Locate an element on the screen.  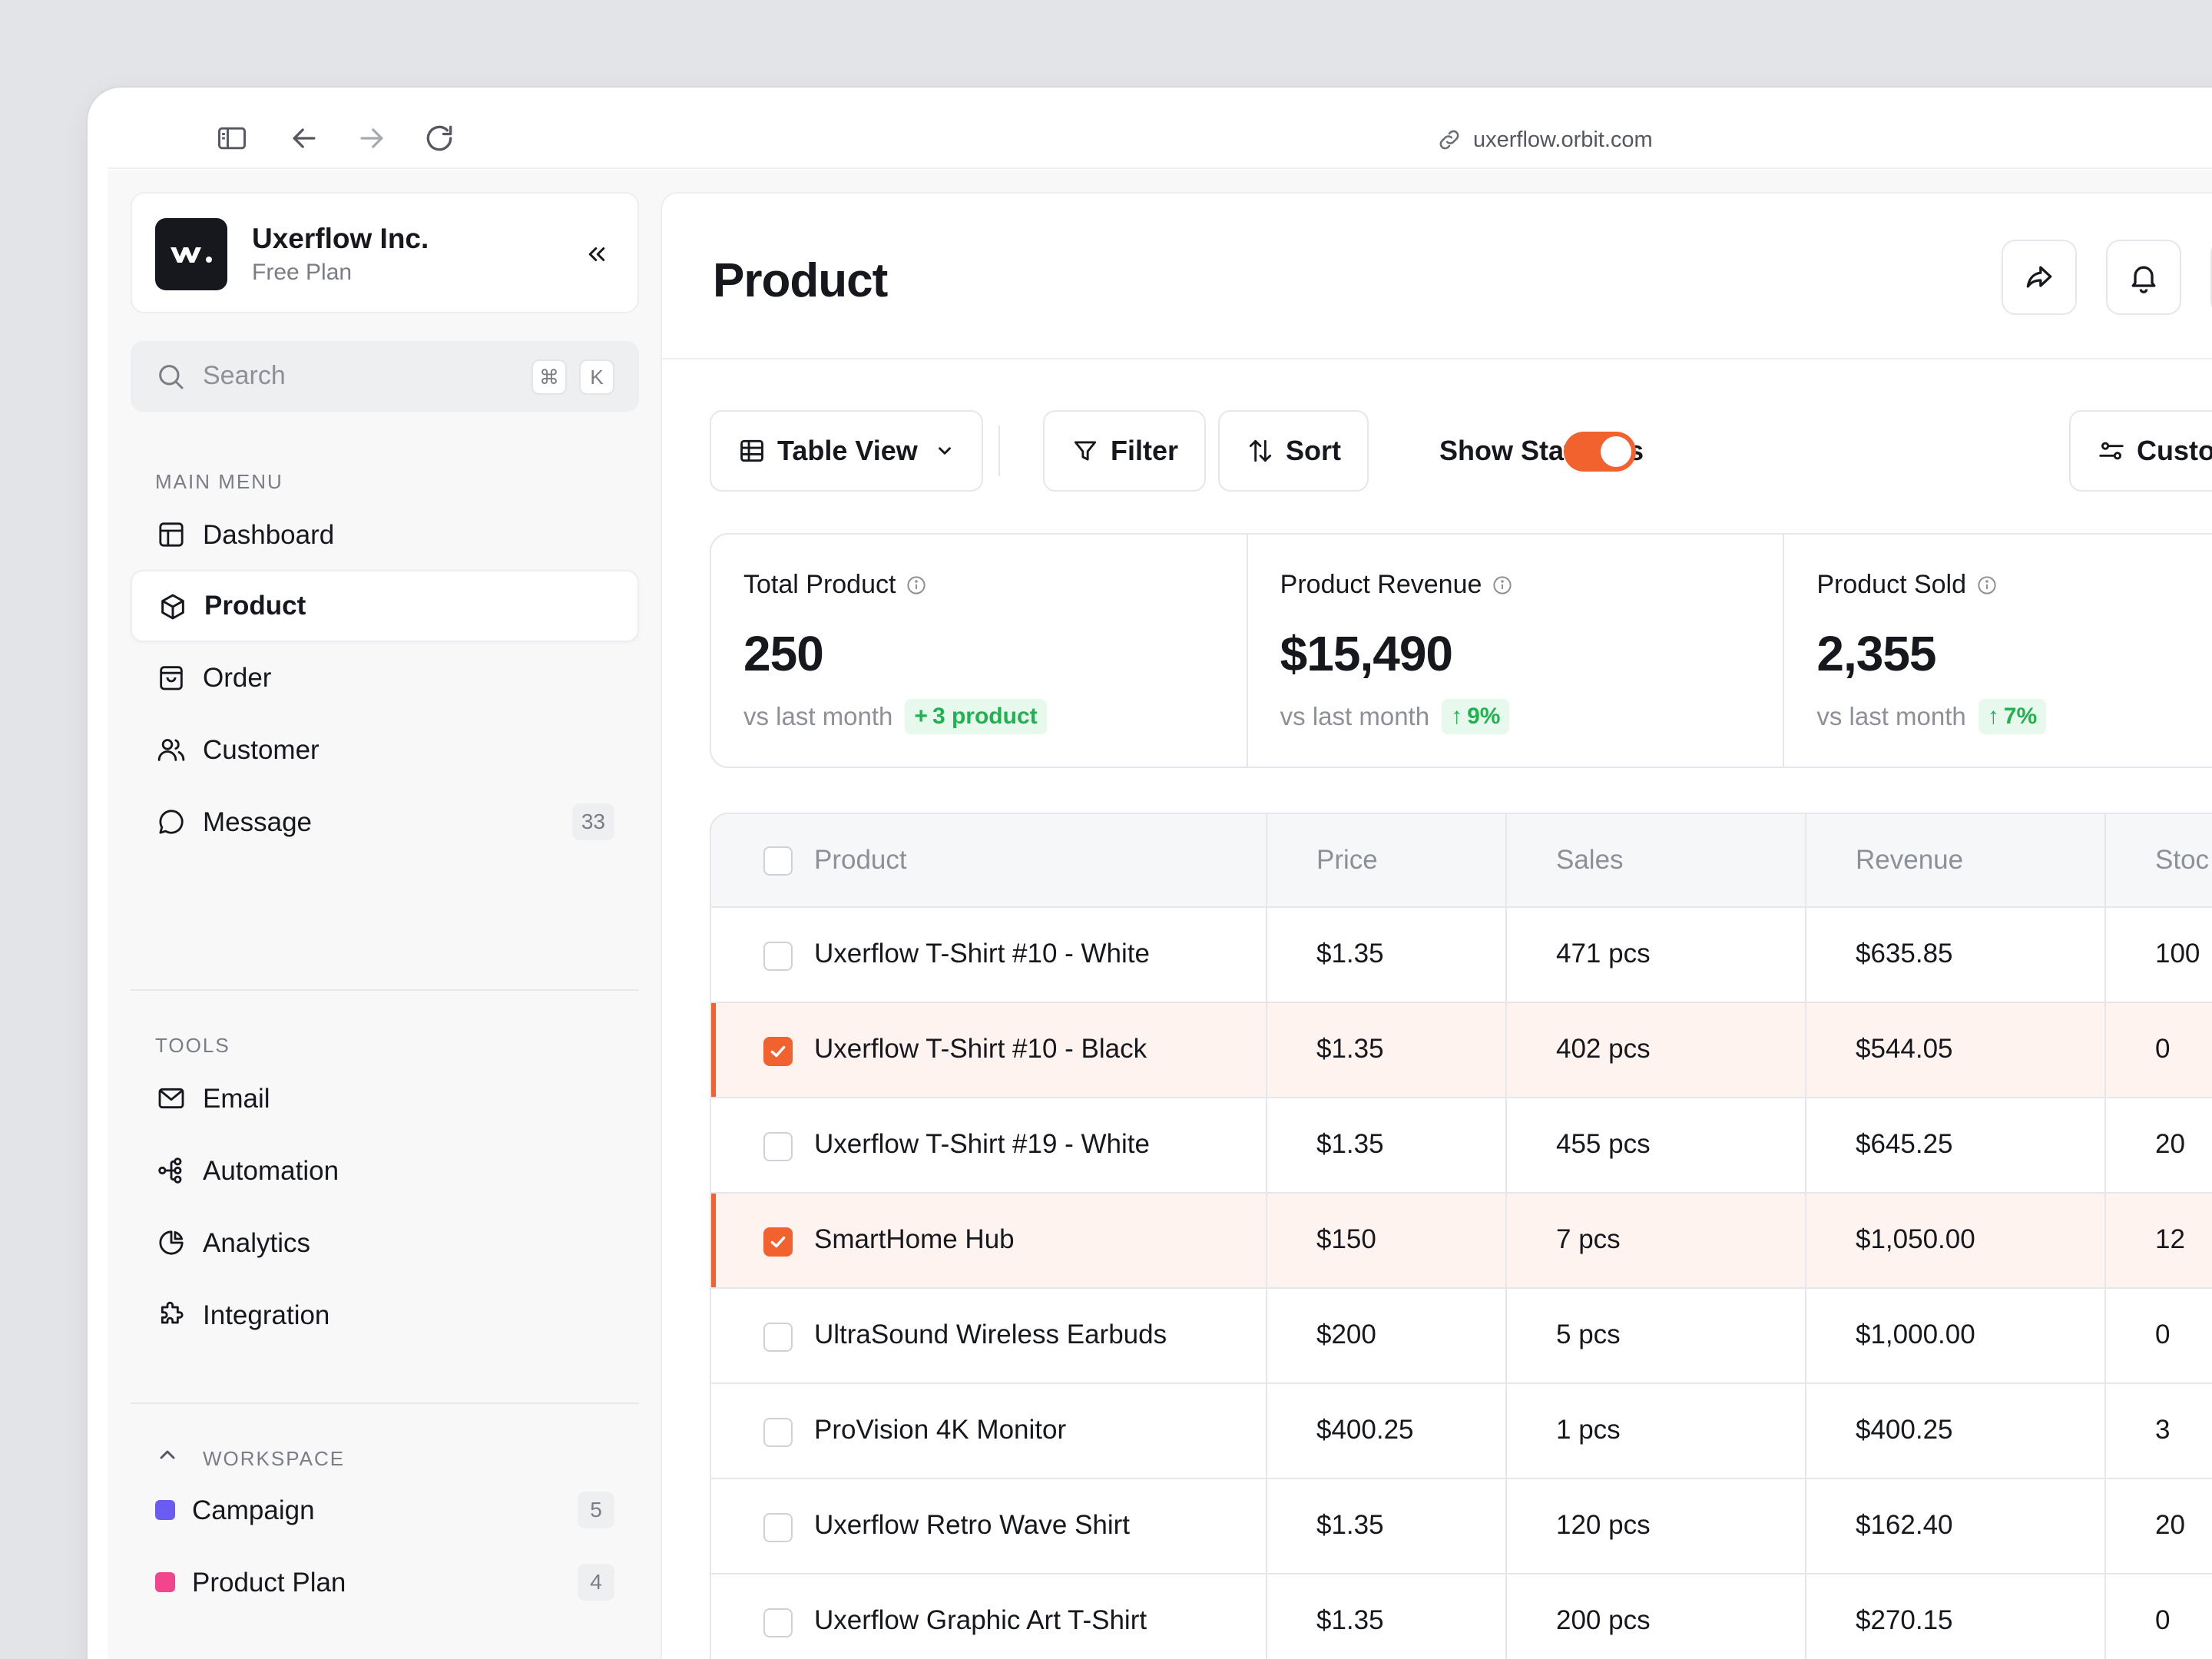
filter-icon is located at coordinates (1086, 451).